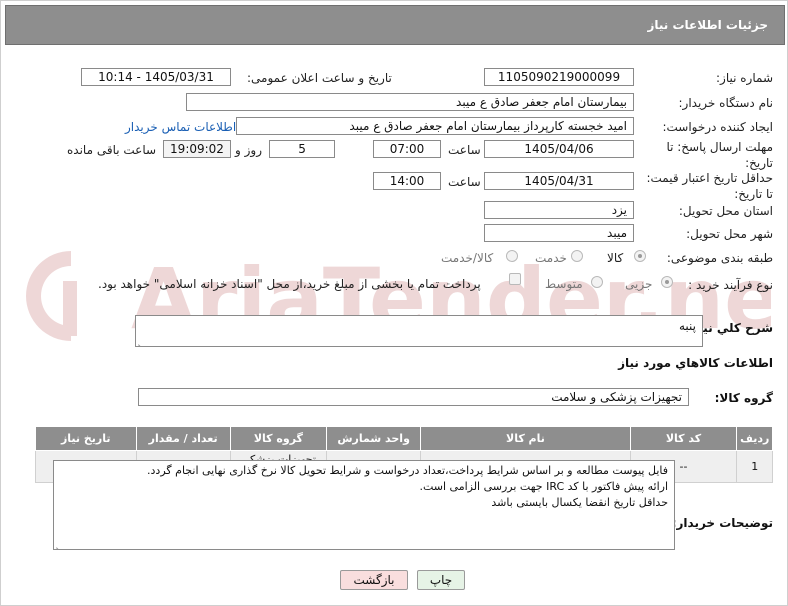 This screenshot has height=606, width=788. Describe the element at coordinates (319, 78) in the screenshot. I see `announce-label: تاریخ و ساعت اعلان عمومی:` at that location.